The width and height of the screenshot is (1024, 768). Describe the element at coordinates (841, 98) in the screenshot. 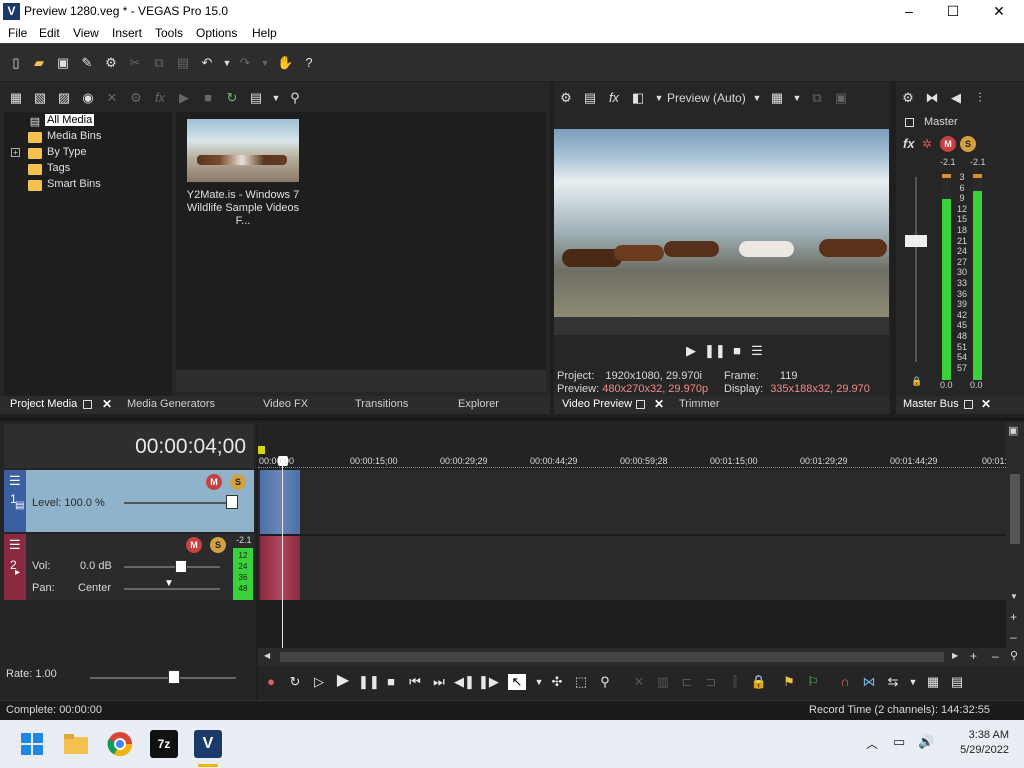

I see `save-snapshot-icon: ▣` at that location.